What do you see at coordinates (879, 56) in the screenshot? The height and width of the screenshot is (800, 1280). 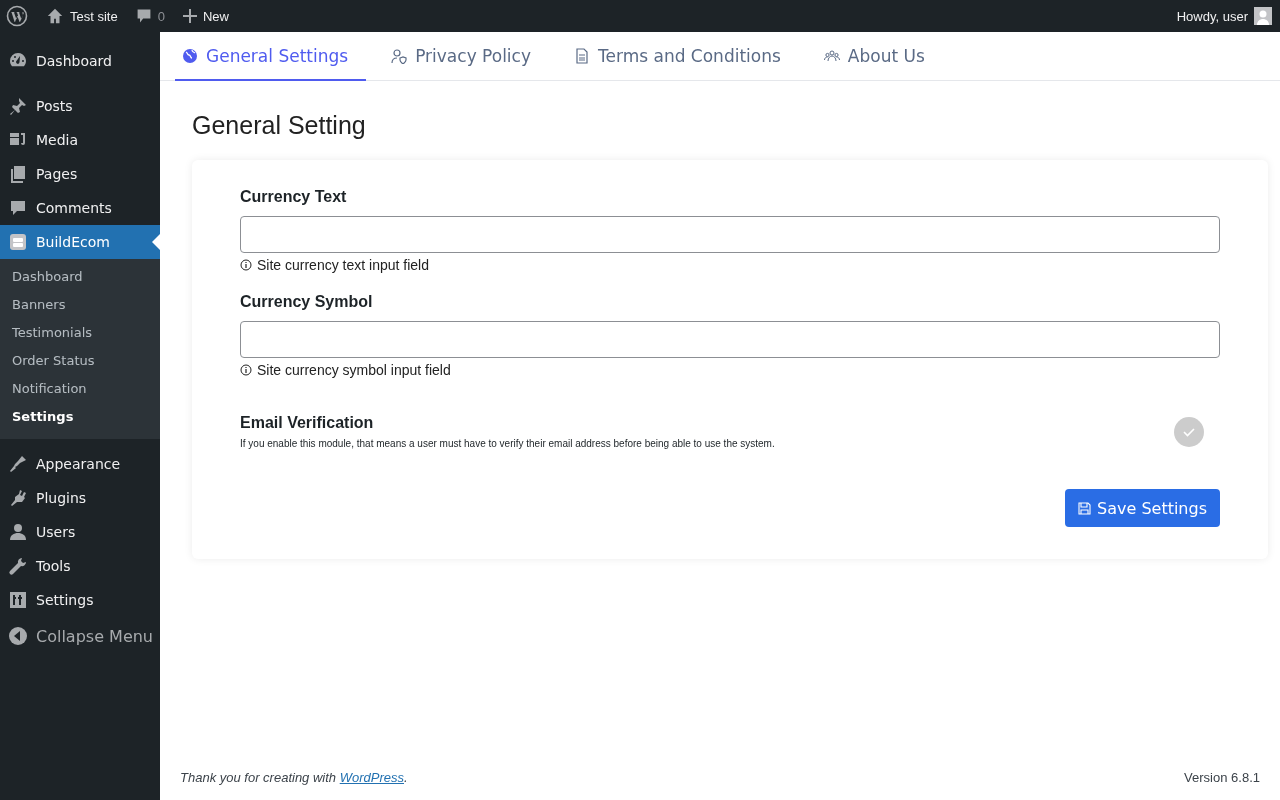 I see `tab: About Us` at bounding box center [879, 56].